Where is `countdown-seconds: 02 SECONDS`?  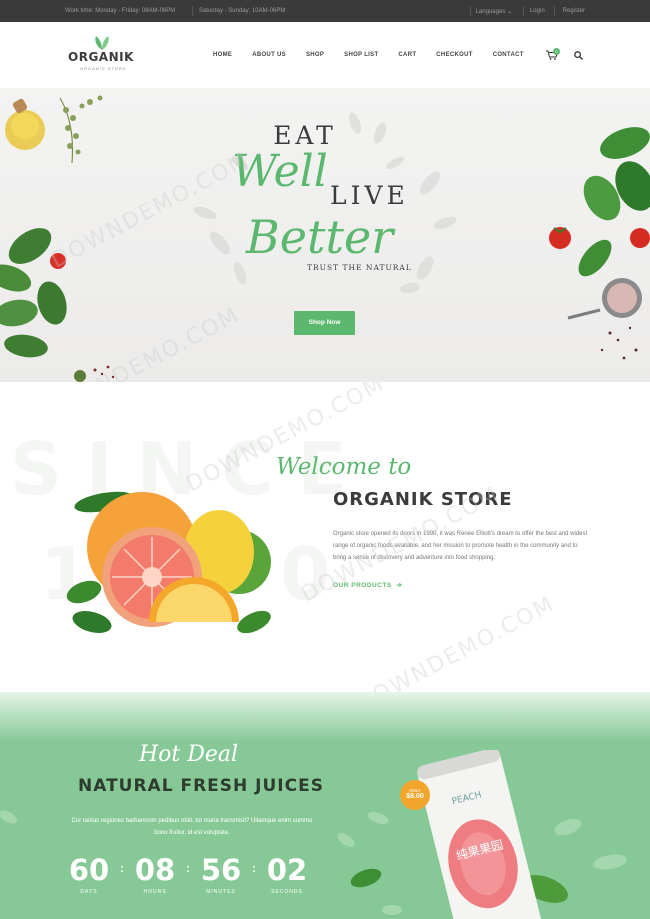
countdown-seconds: 02 SECONDS is located at coordinates (287, 874).